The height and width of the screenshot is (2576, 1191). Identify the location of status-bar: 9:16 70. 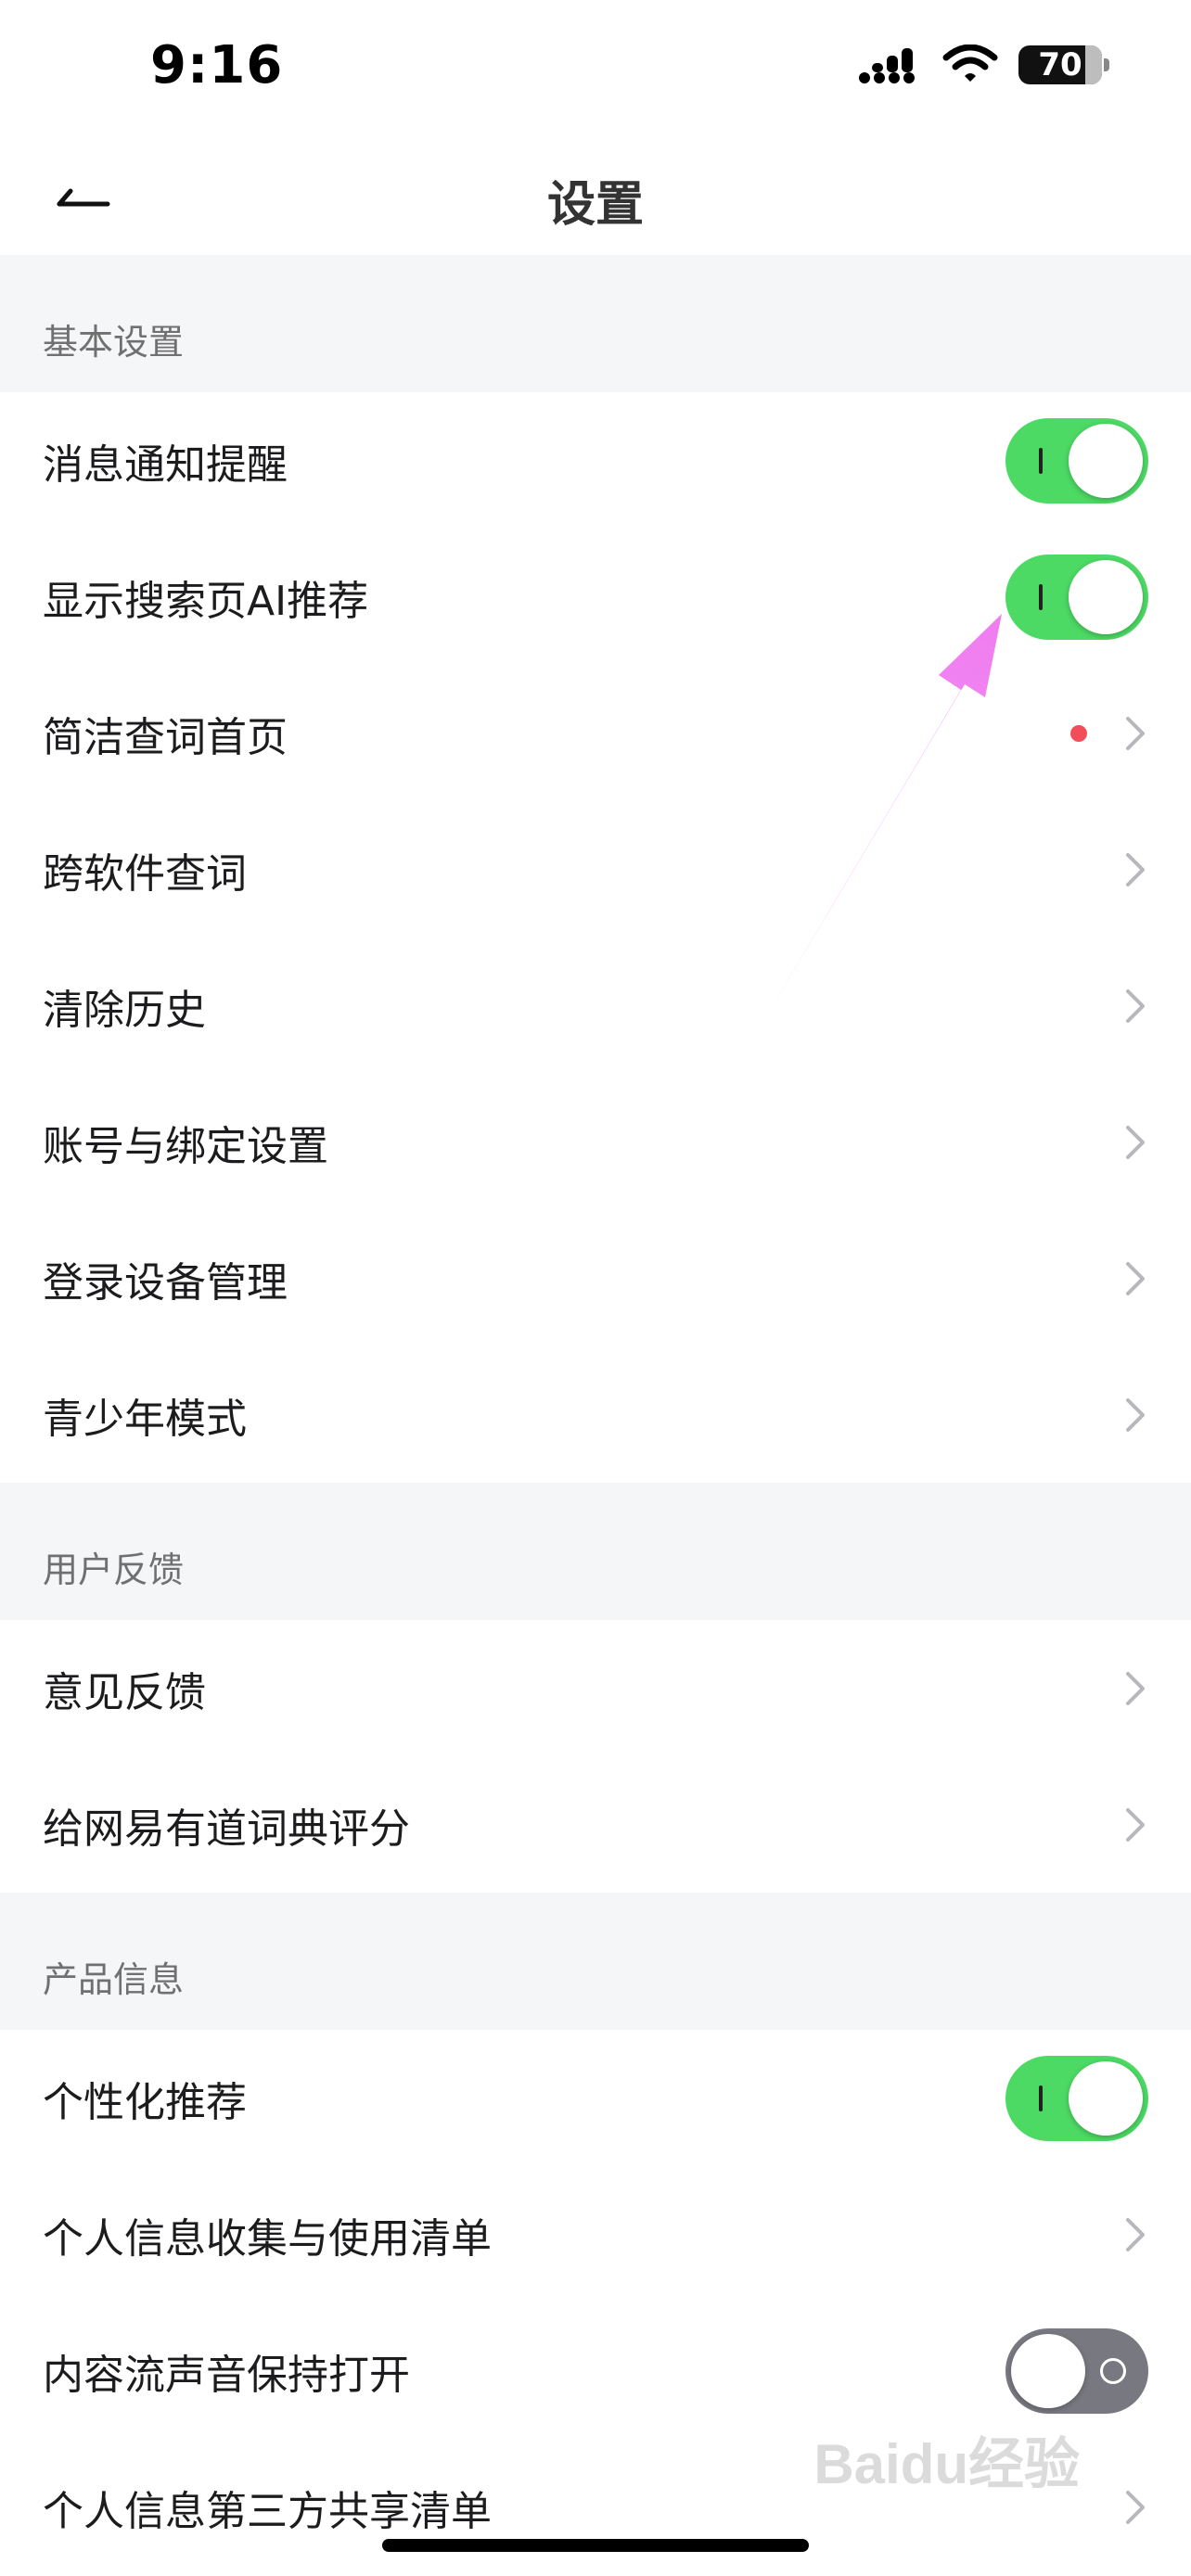
(595, 69).